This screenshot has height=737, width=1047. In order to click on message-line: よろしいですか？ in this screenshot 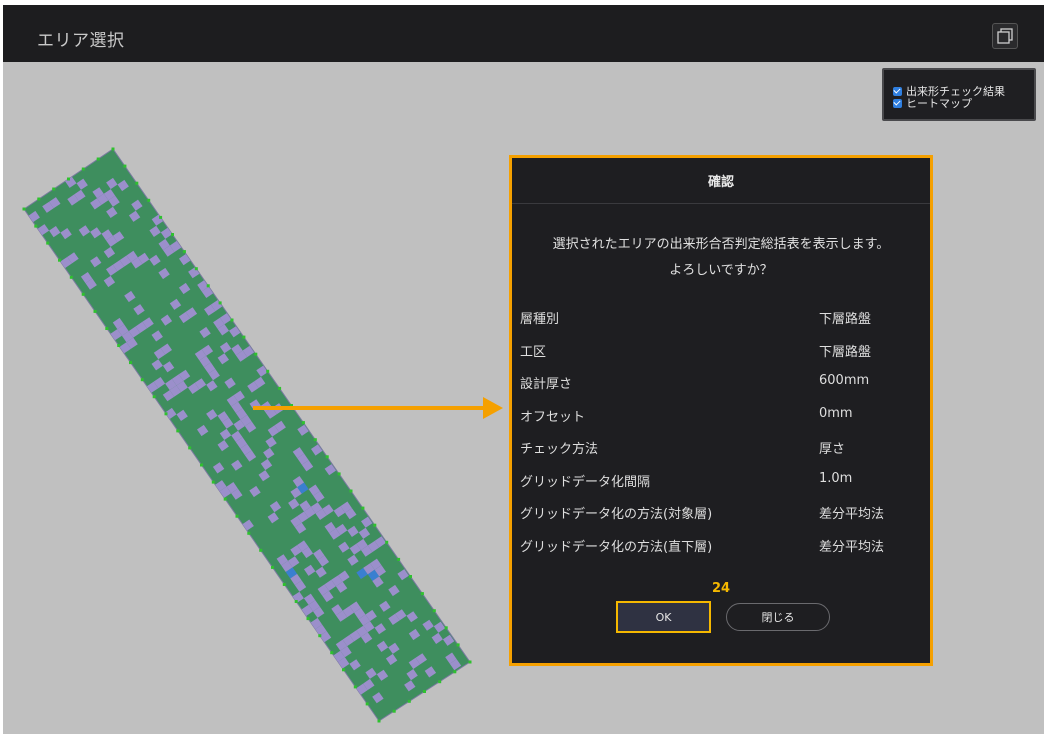, I will do `click(721, 270)`.